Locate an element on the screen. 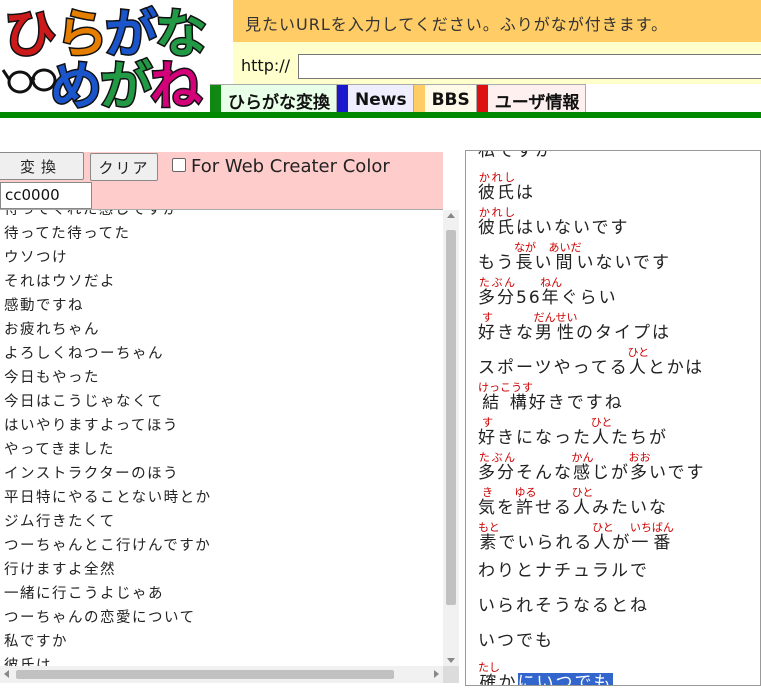  logo-char: な is located at coordinates (181, 35).